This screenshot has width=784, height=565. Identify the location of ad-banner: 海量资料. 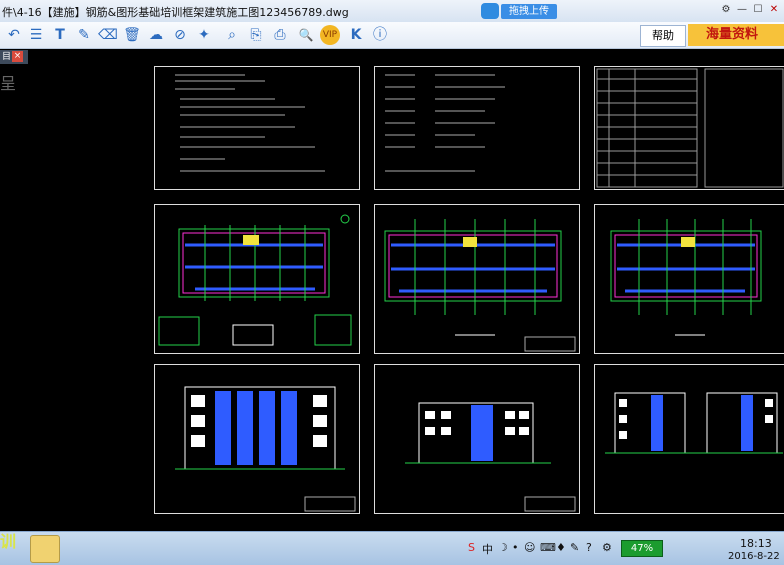
(736, 35).